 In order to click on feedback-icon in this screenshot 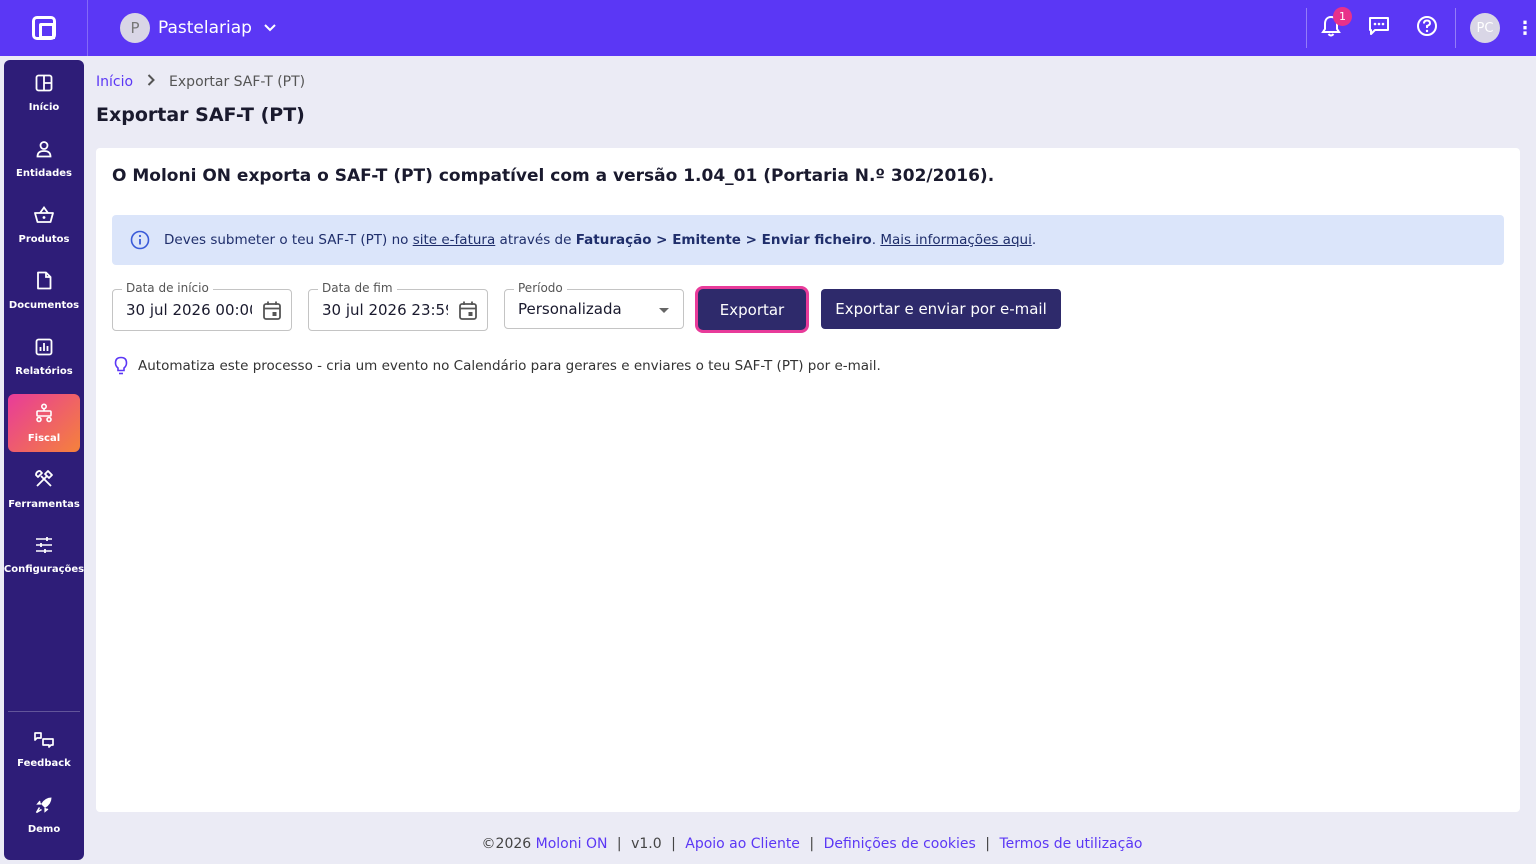, I will do `click(44, 741)`.